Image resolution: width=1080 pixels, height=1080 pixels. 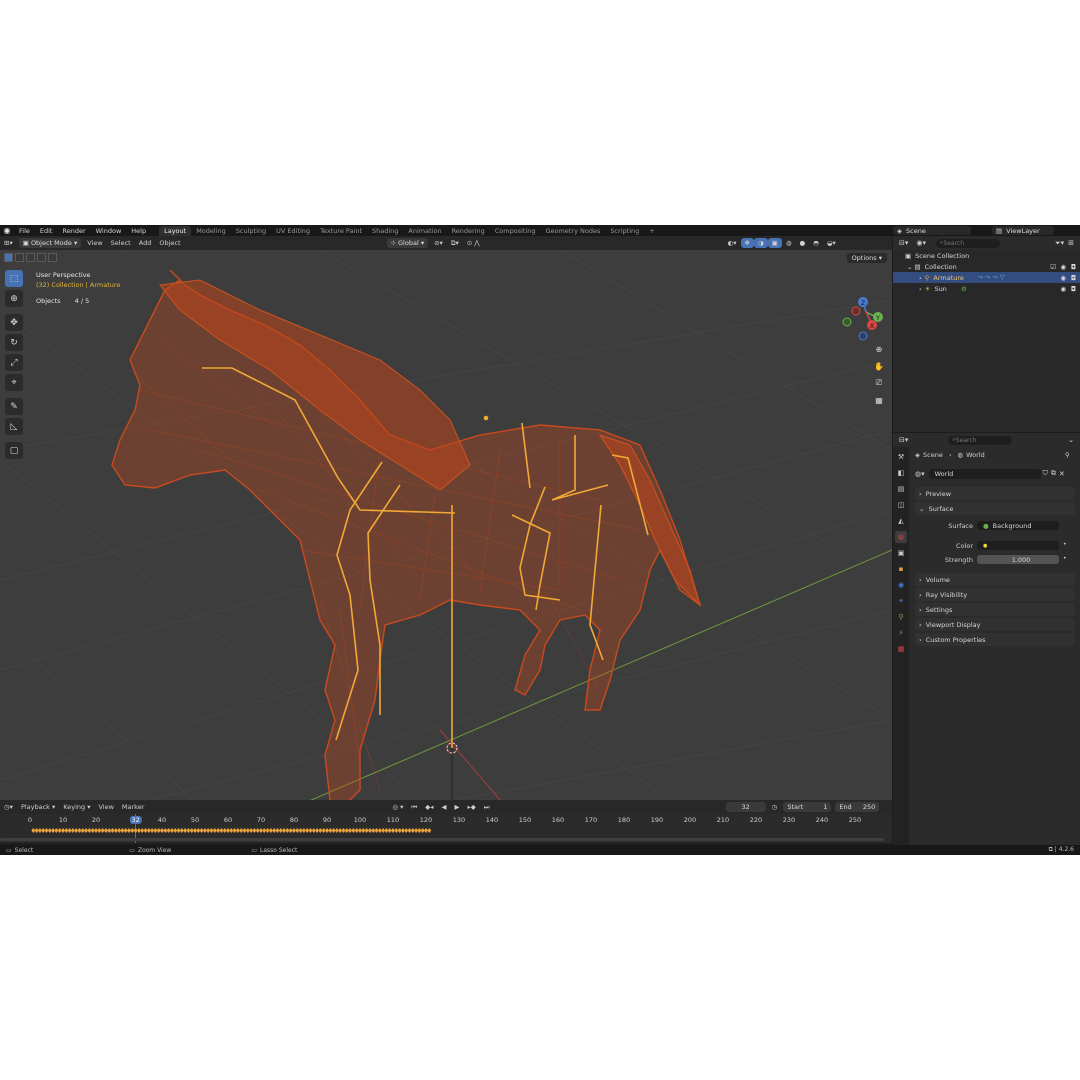 I want to click on select-box-tool-icon: ⬚, so click(x=14, y=278).